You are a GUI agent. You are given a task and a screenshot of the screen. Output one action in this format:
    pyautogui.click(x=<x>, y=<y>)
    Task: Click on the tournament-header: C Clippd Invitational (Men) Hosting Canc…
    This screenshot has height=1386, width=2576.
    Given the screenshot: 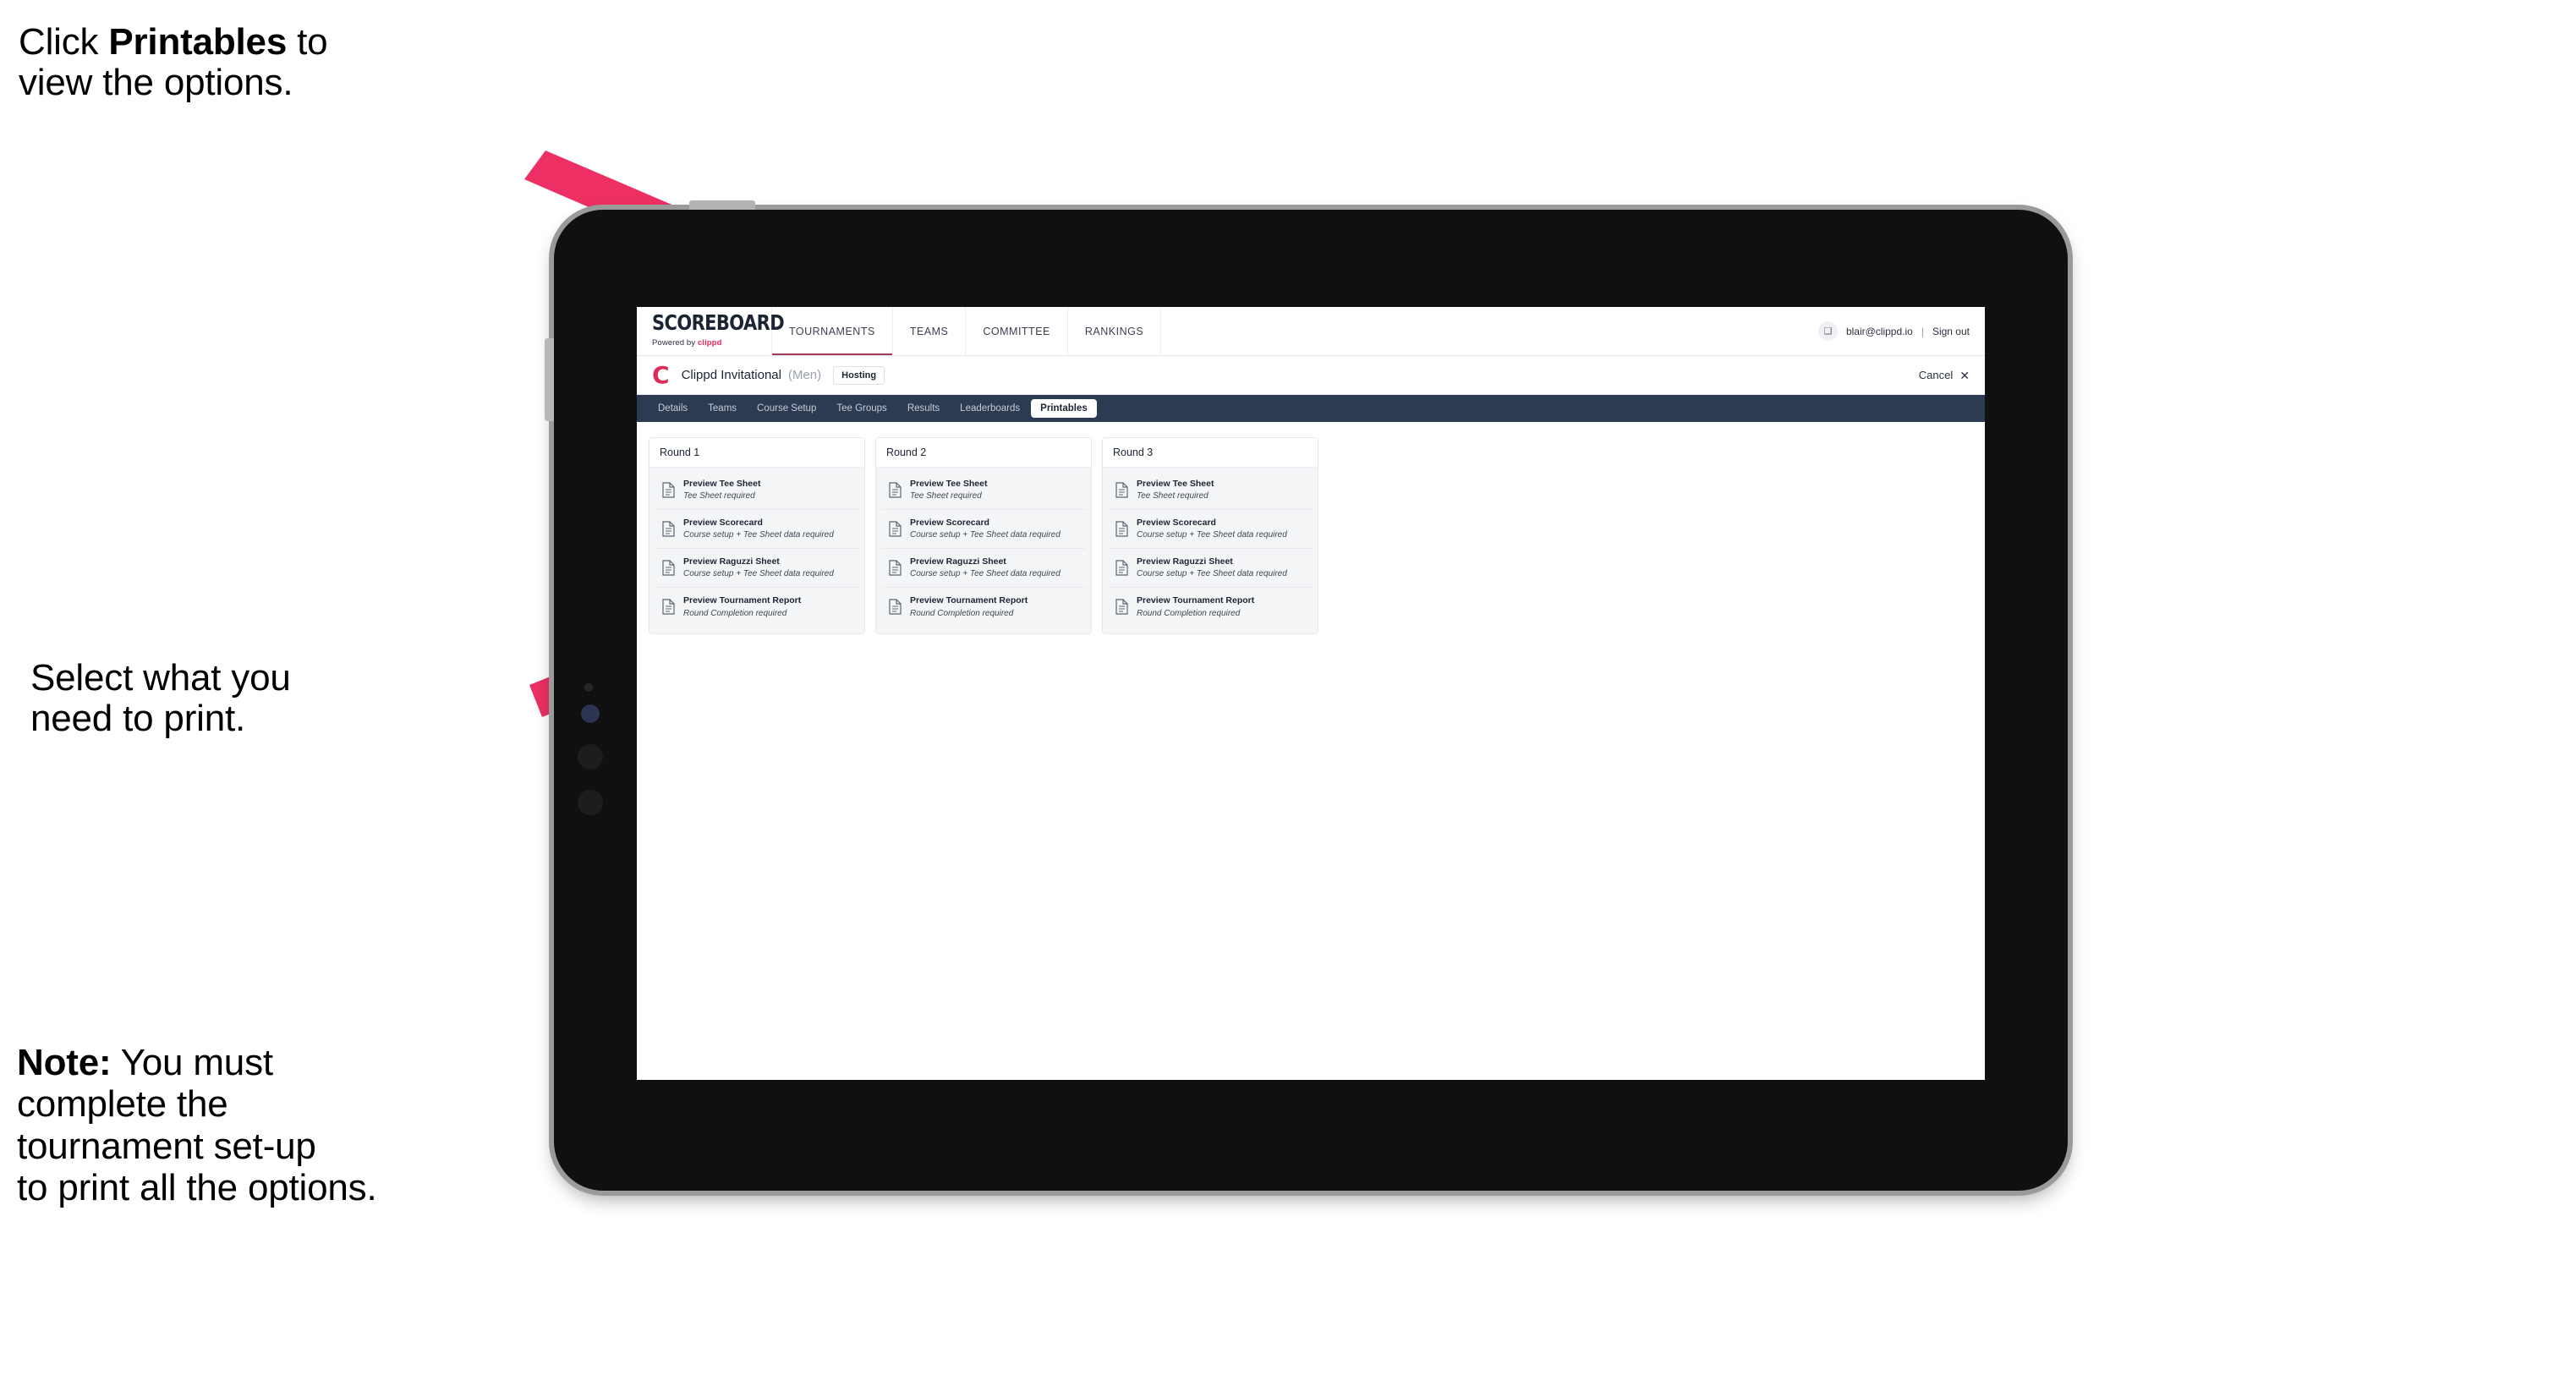 What is the action you would take?
    pyautogui.click(x=1311, y=375)
    